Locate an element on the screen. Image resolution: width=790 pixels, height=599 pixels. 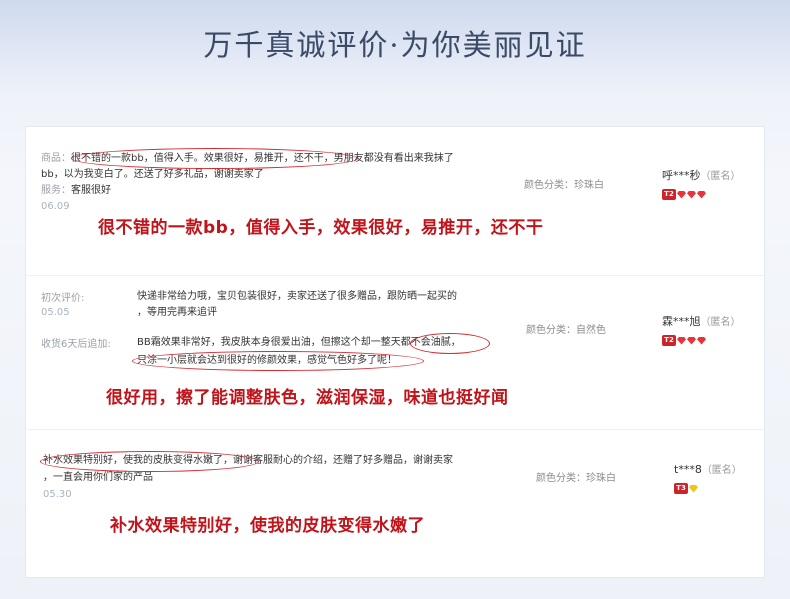
sku-spec: 颜色分类：自然色 is located at coordinates (566, 330).